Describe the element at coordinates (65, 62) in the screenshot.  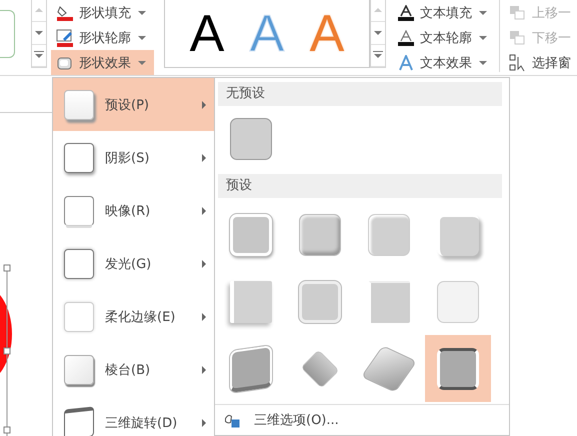
I see `shape-effects-icon` at that location.